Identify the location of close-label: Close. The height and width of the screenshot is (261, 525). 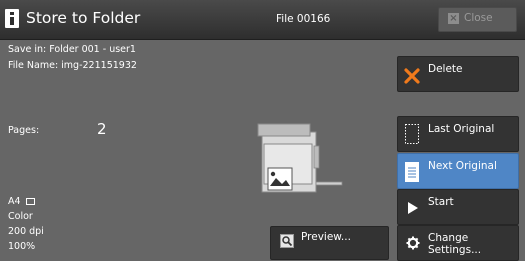
(478, 18).